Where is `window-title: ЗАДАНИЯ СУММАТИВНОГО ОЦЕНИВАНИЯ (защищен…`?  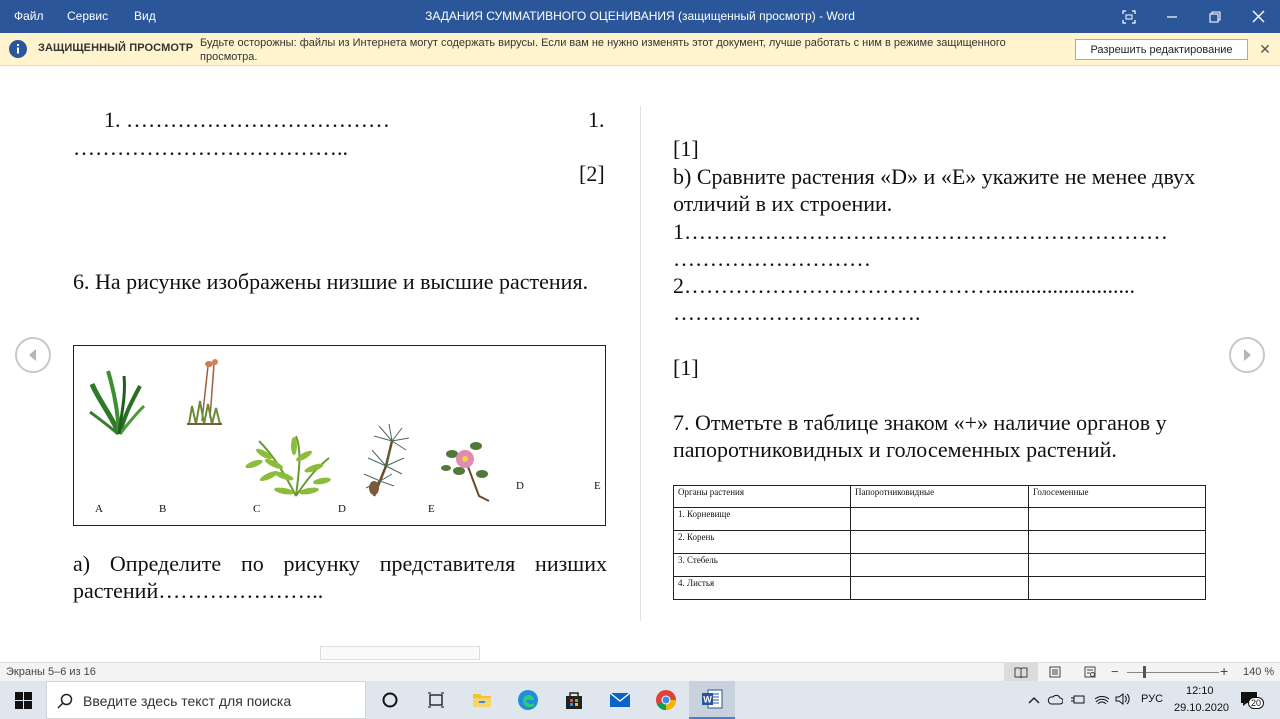 window-title: ЗАДАНИЯ СУММАТИВНОГО ОЦЕНИВАНИЯ (защищен… is located at coordinates (640, 16).